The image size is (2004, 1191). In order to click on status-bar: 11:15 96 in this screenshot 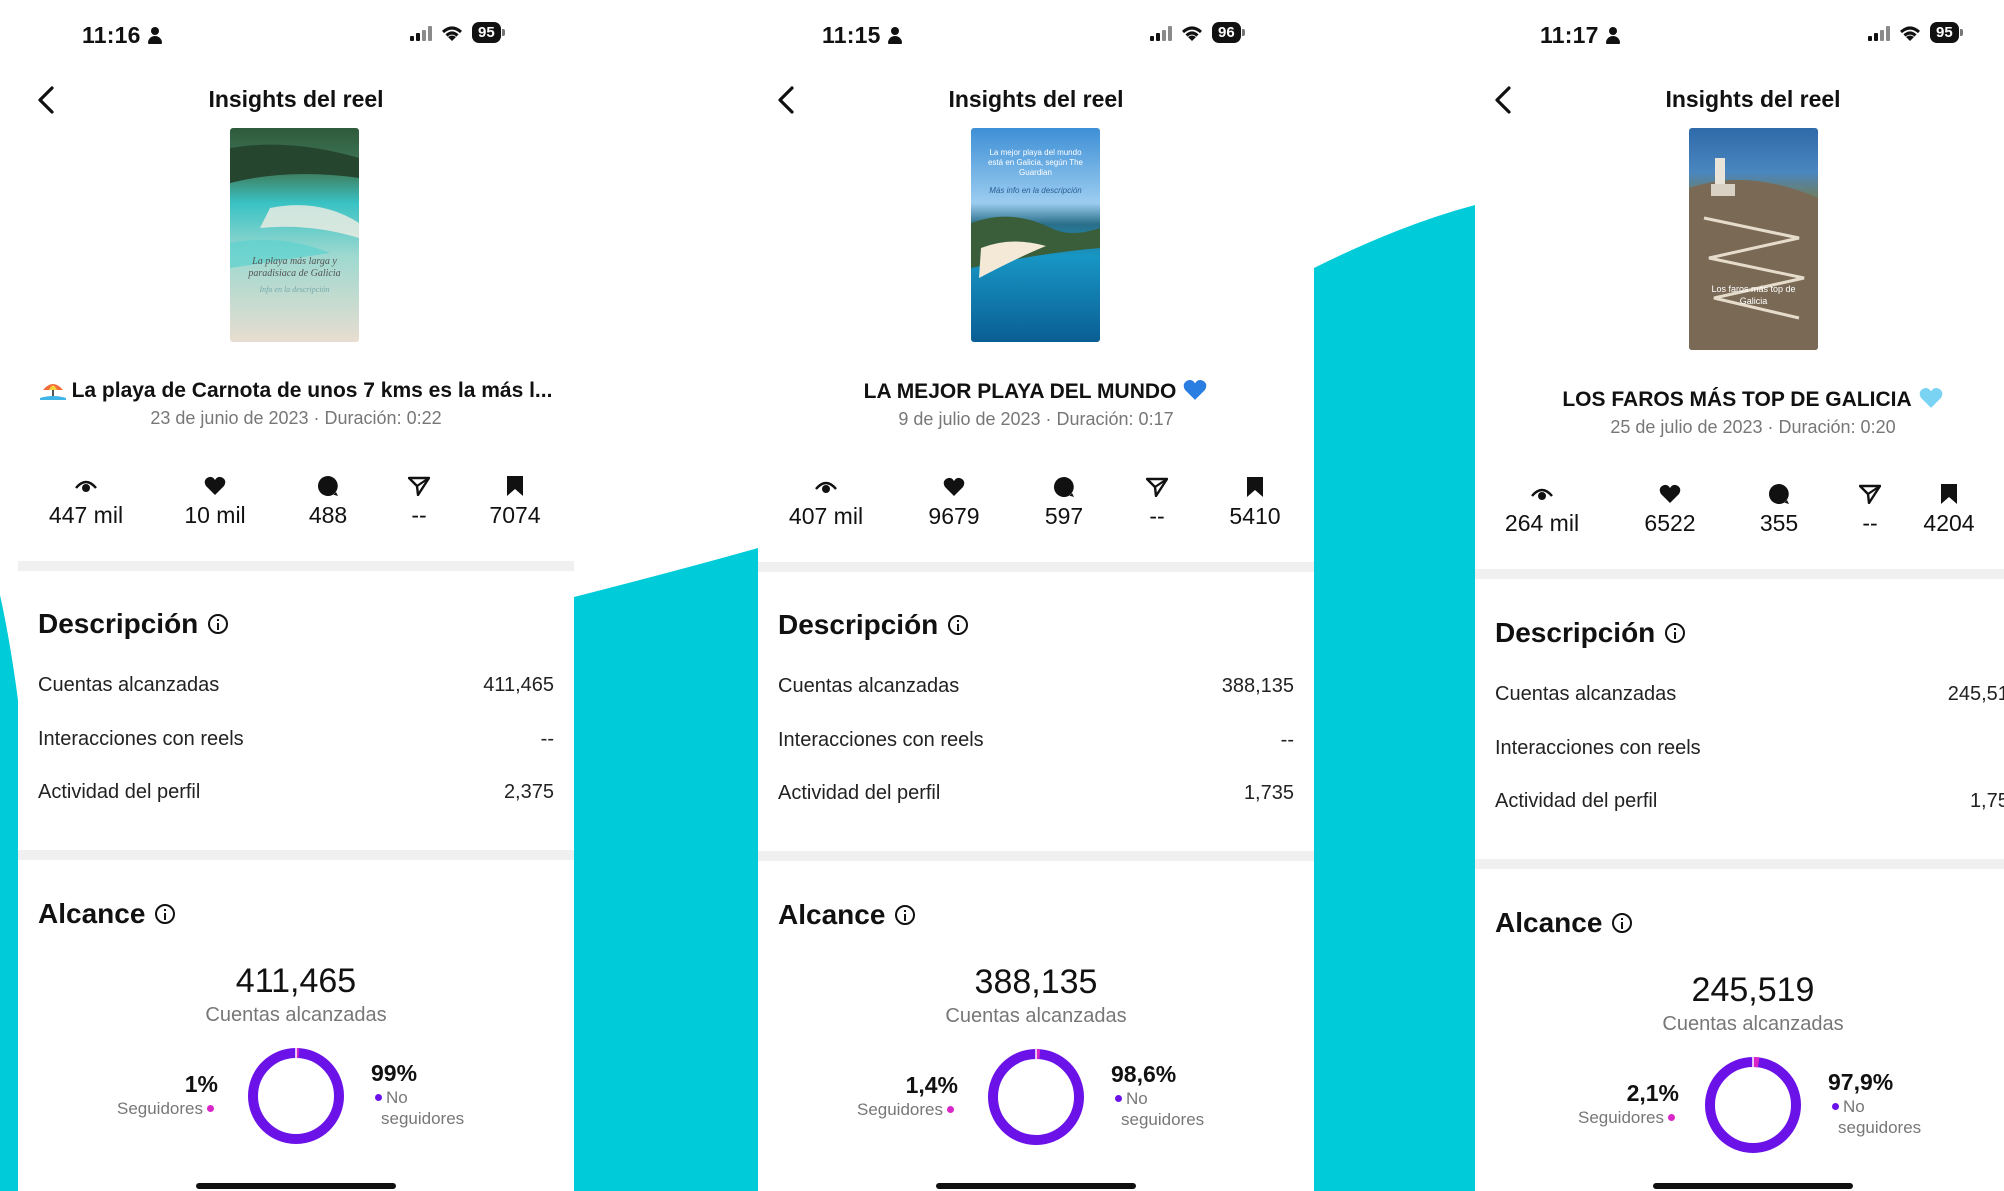, I will do `click(1036, 35)`.